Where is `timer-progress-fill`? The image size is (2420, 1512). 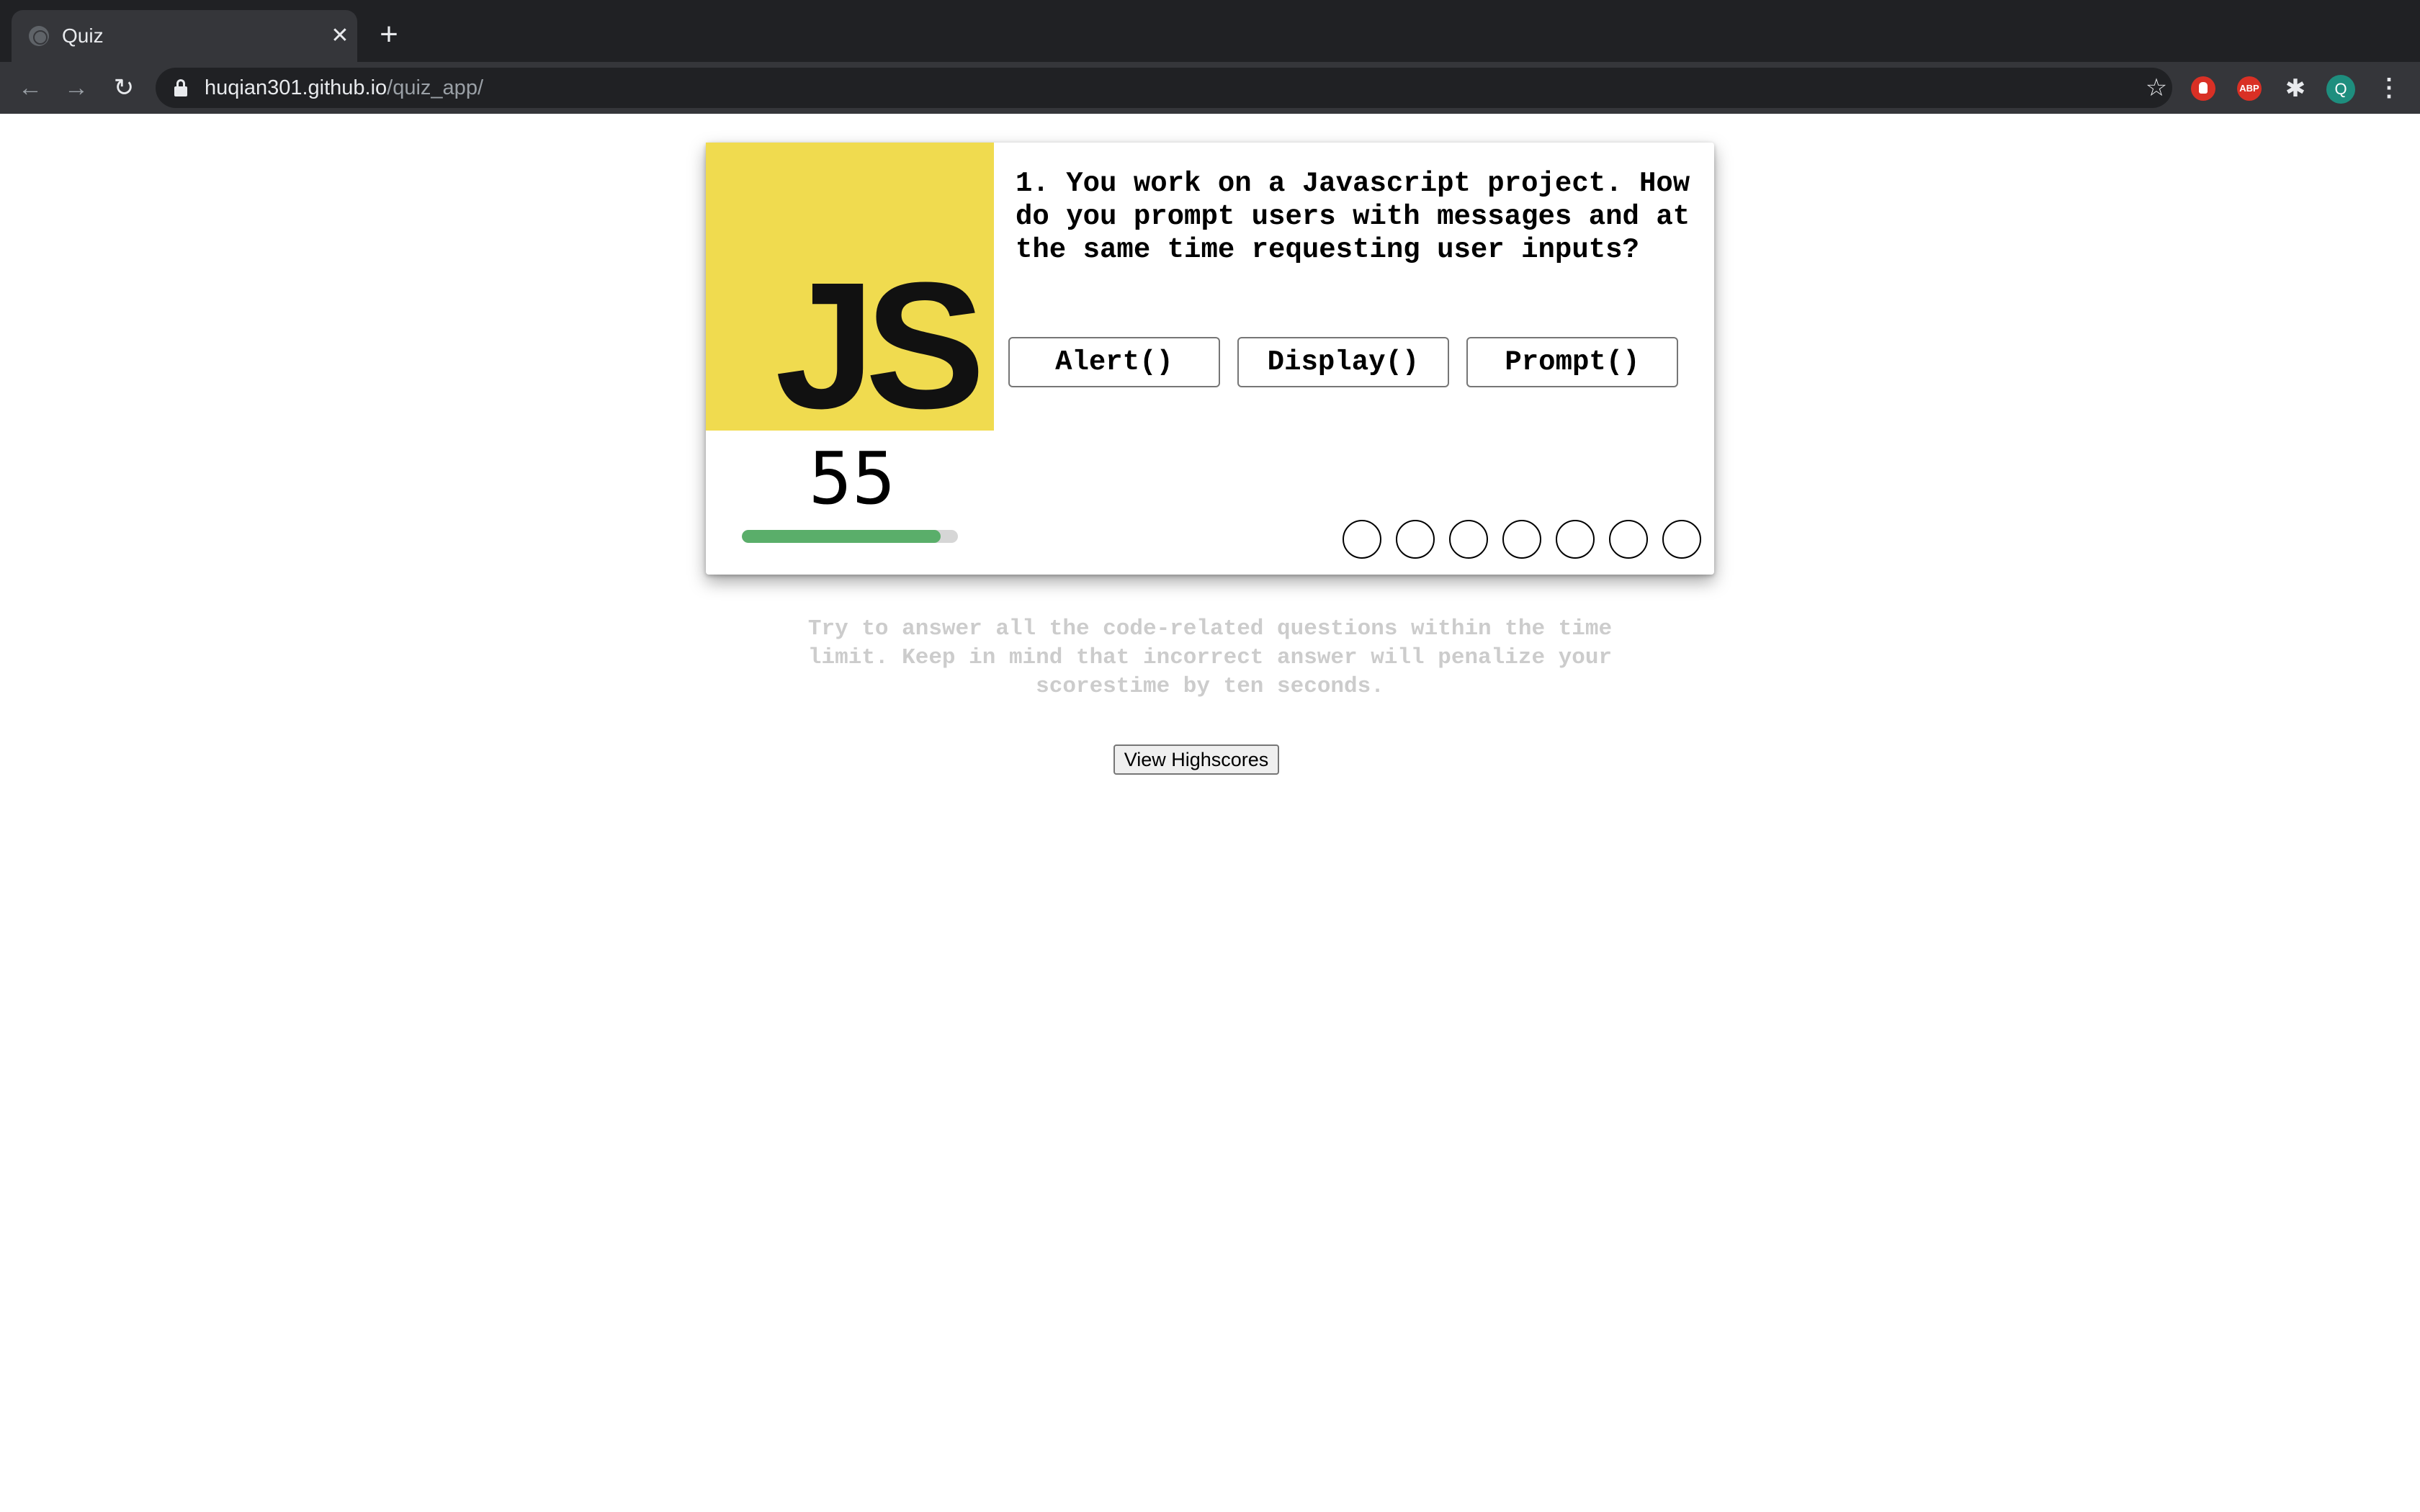
timer-progress-fill is located at coordinates (842, 536).